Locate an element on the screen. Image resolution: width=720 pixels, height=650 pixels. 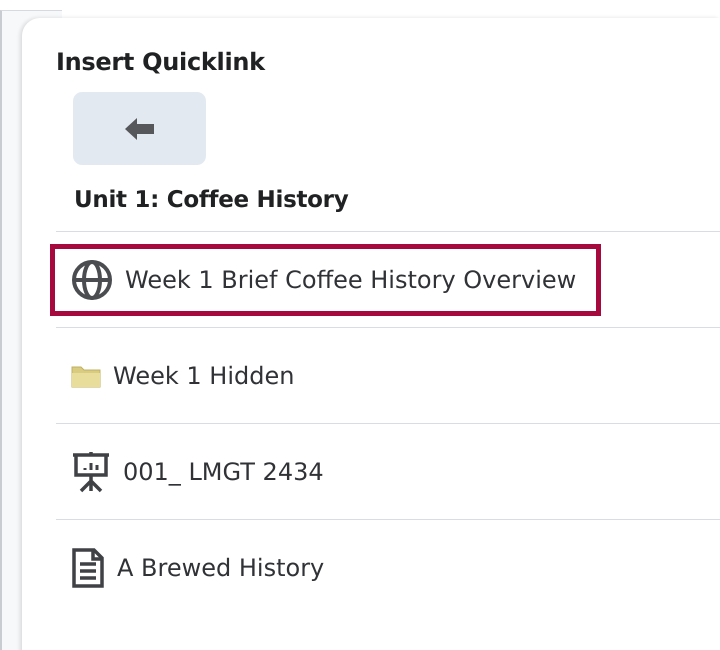
quicklink-item: Week 1 Hidden is located at coordinates (185, 376).